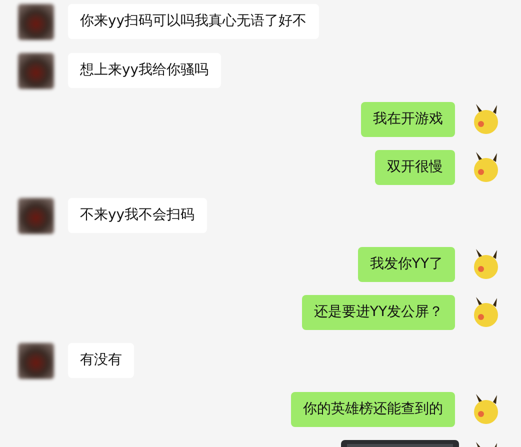 This screenshot has width=521, height=447. I want to click on message-bubble: 不来yy我不会扫码, so click(137, 215).